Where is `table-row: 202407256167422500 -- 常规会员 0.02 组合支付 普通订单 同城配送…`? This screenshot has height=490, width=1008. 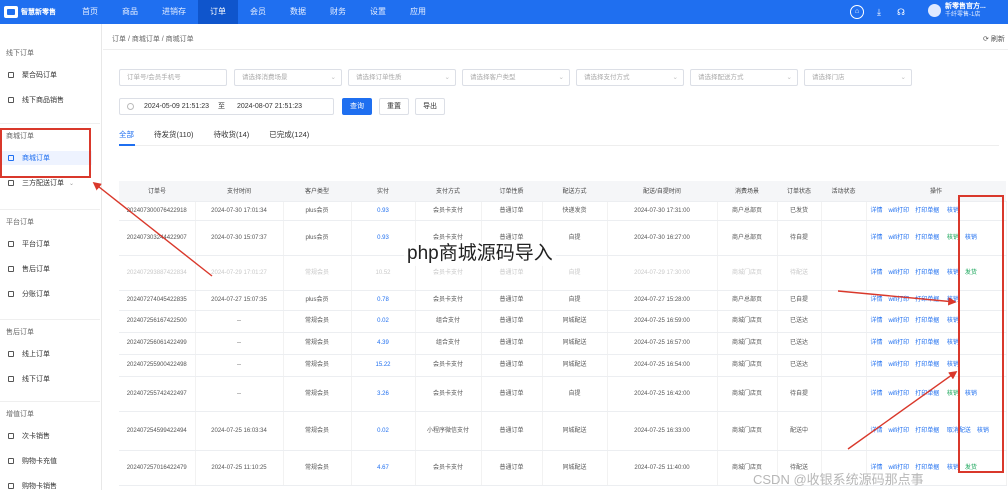
table-row: 202407256167422500 -- 常规会员 0.02 组合支付 普通订单 同城配送… is located at coordinates (563, 321).